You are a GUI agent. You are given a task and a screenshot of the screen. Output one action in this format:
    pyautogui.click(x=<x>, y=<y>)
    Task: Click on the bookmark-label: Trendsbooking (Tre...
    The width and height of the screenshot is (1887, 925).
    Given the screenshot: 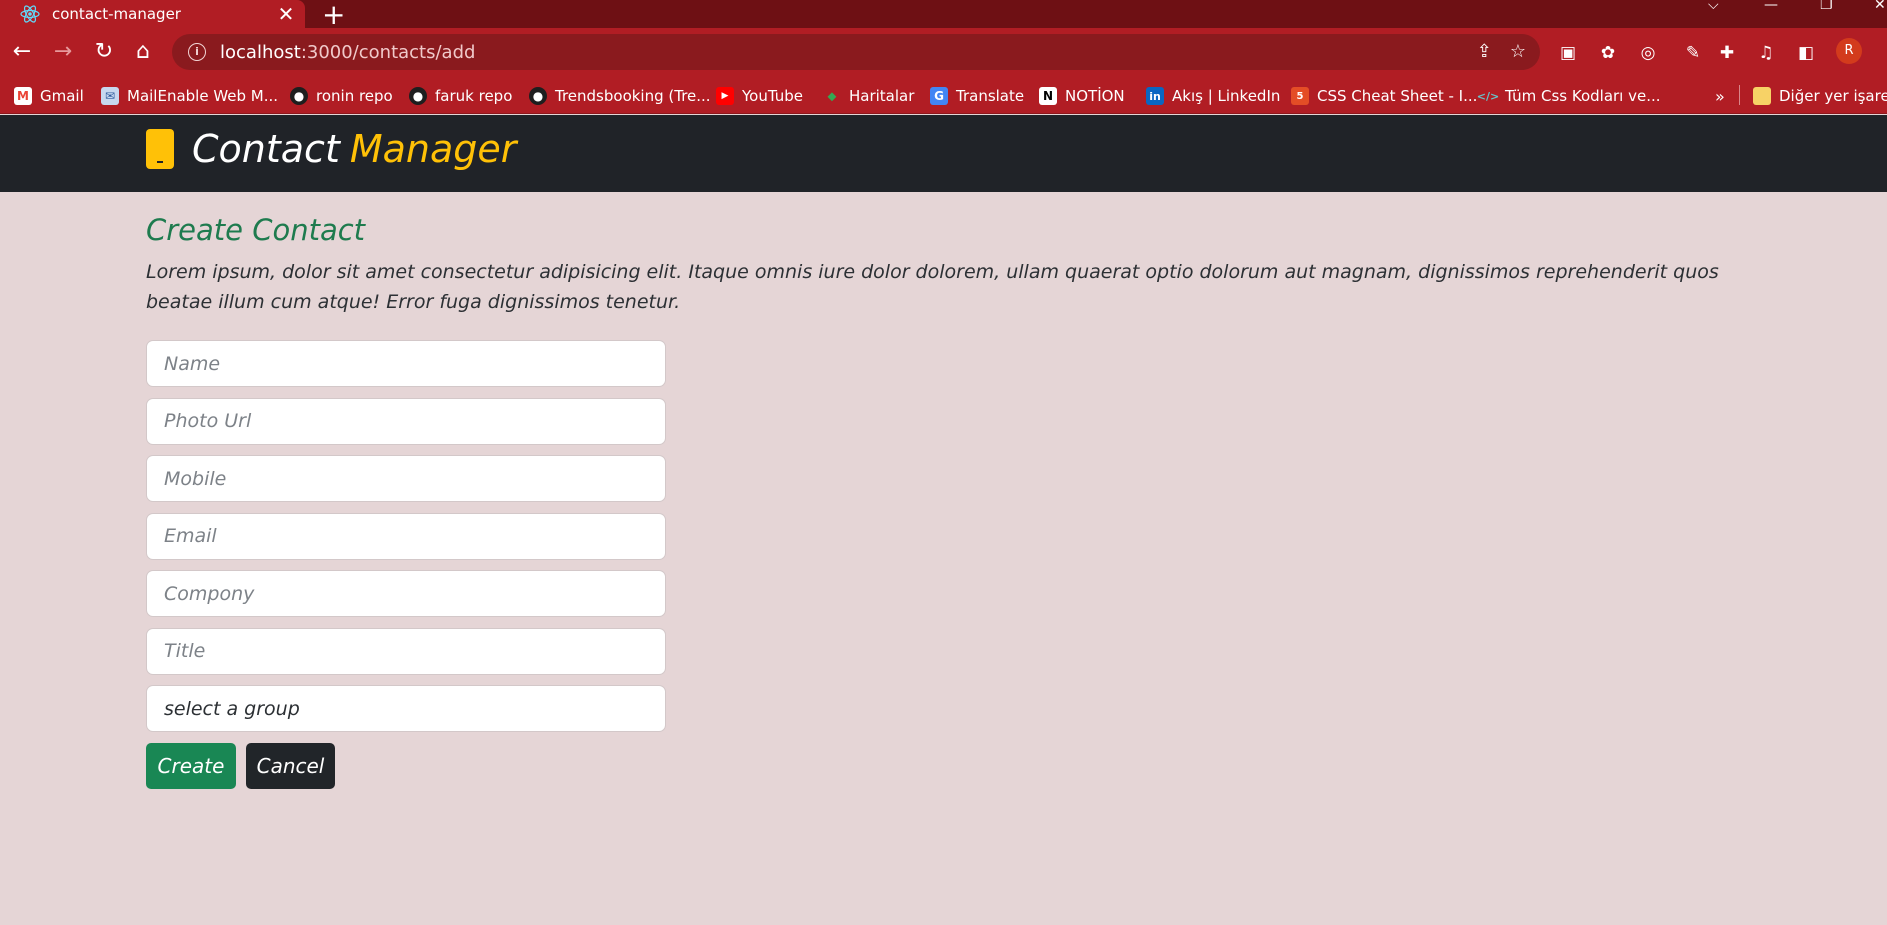 What is the action you would take?
    pyautogui.click(x=633, y=96)
    